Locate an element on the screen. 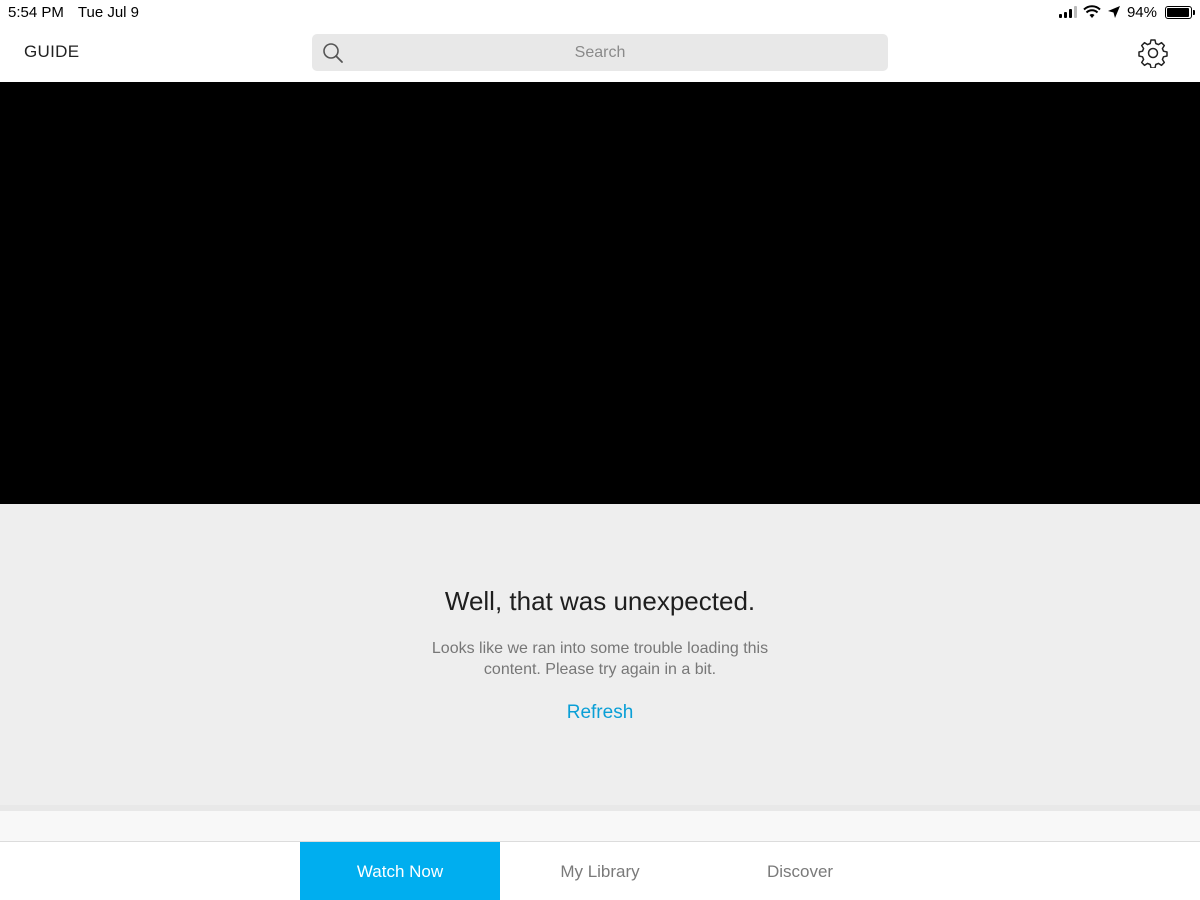  search-input is located at coordinates (600, 52).